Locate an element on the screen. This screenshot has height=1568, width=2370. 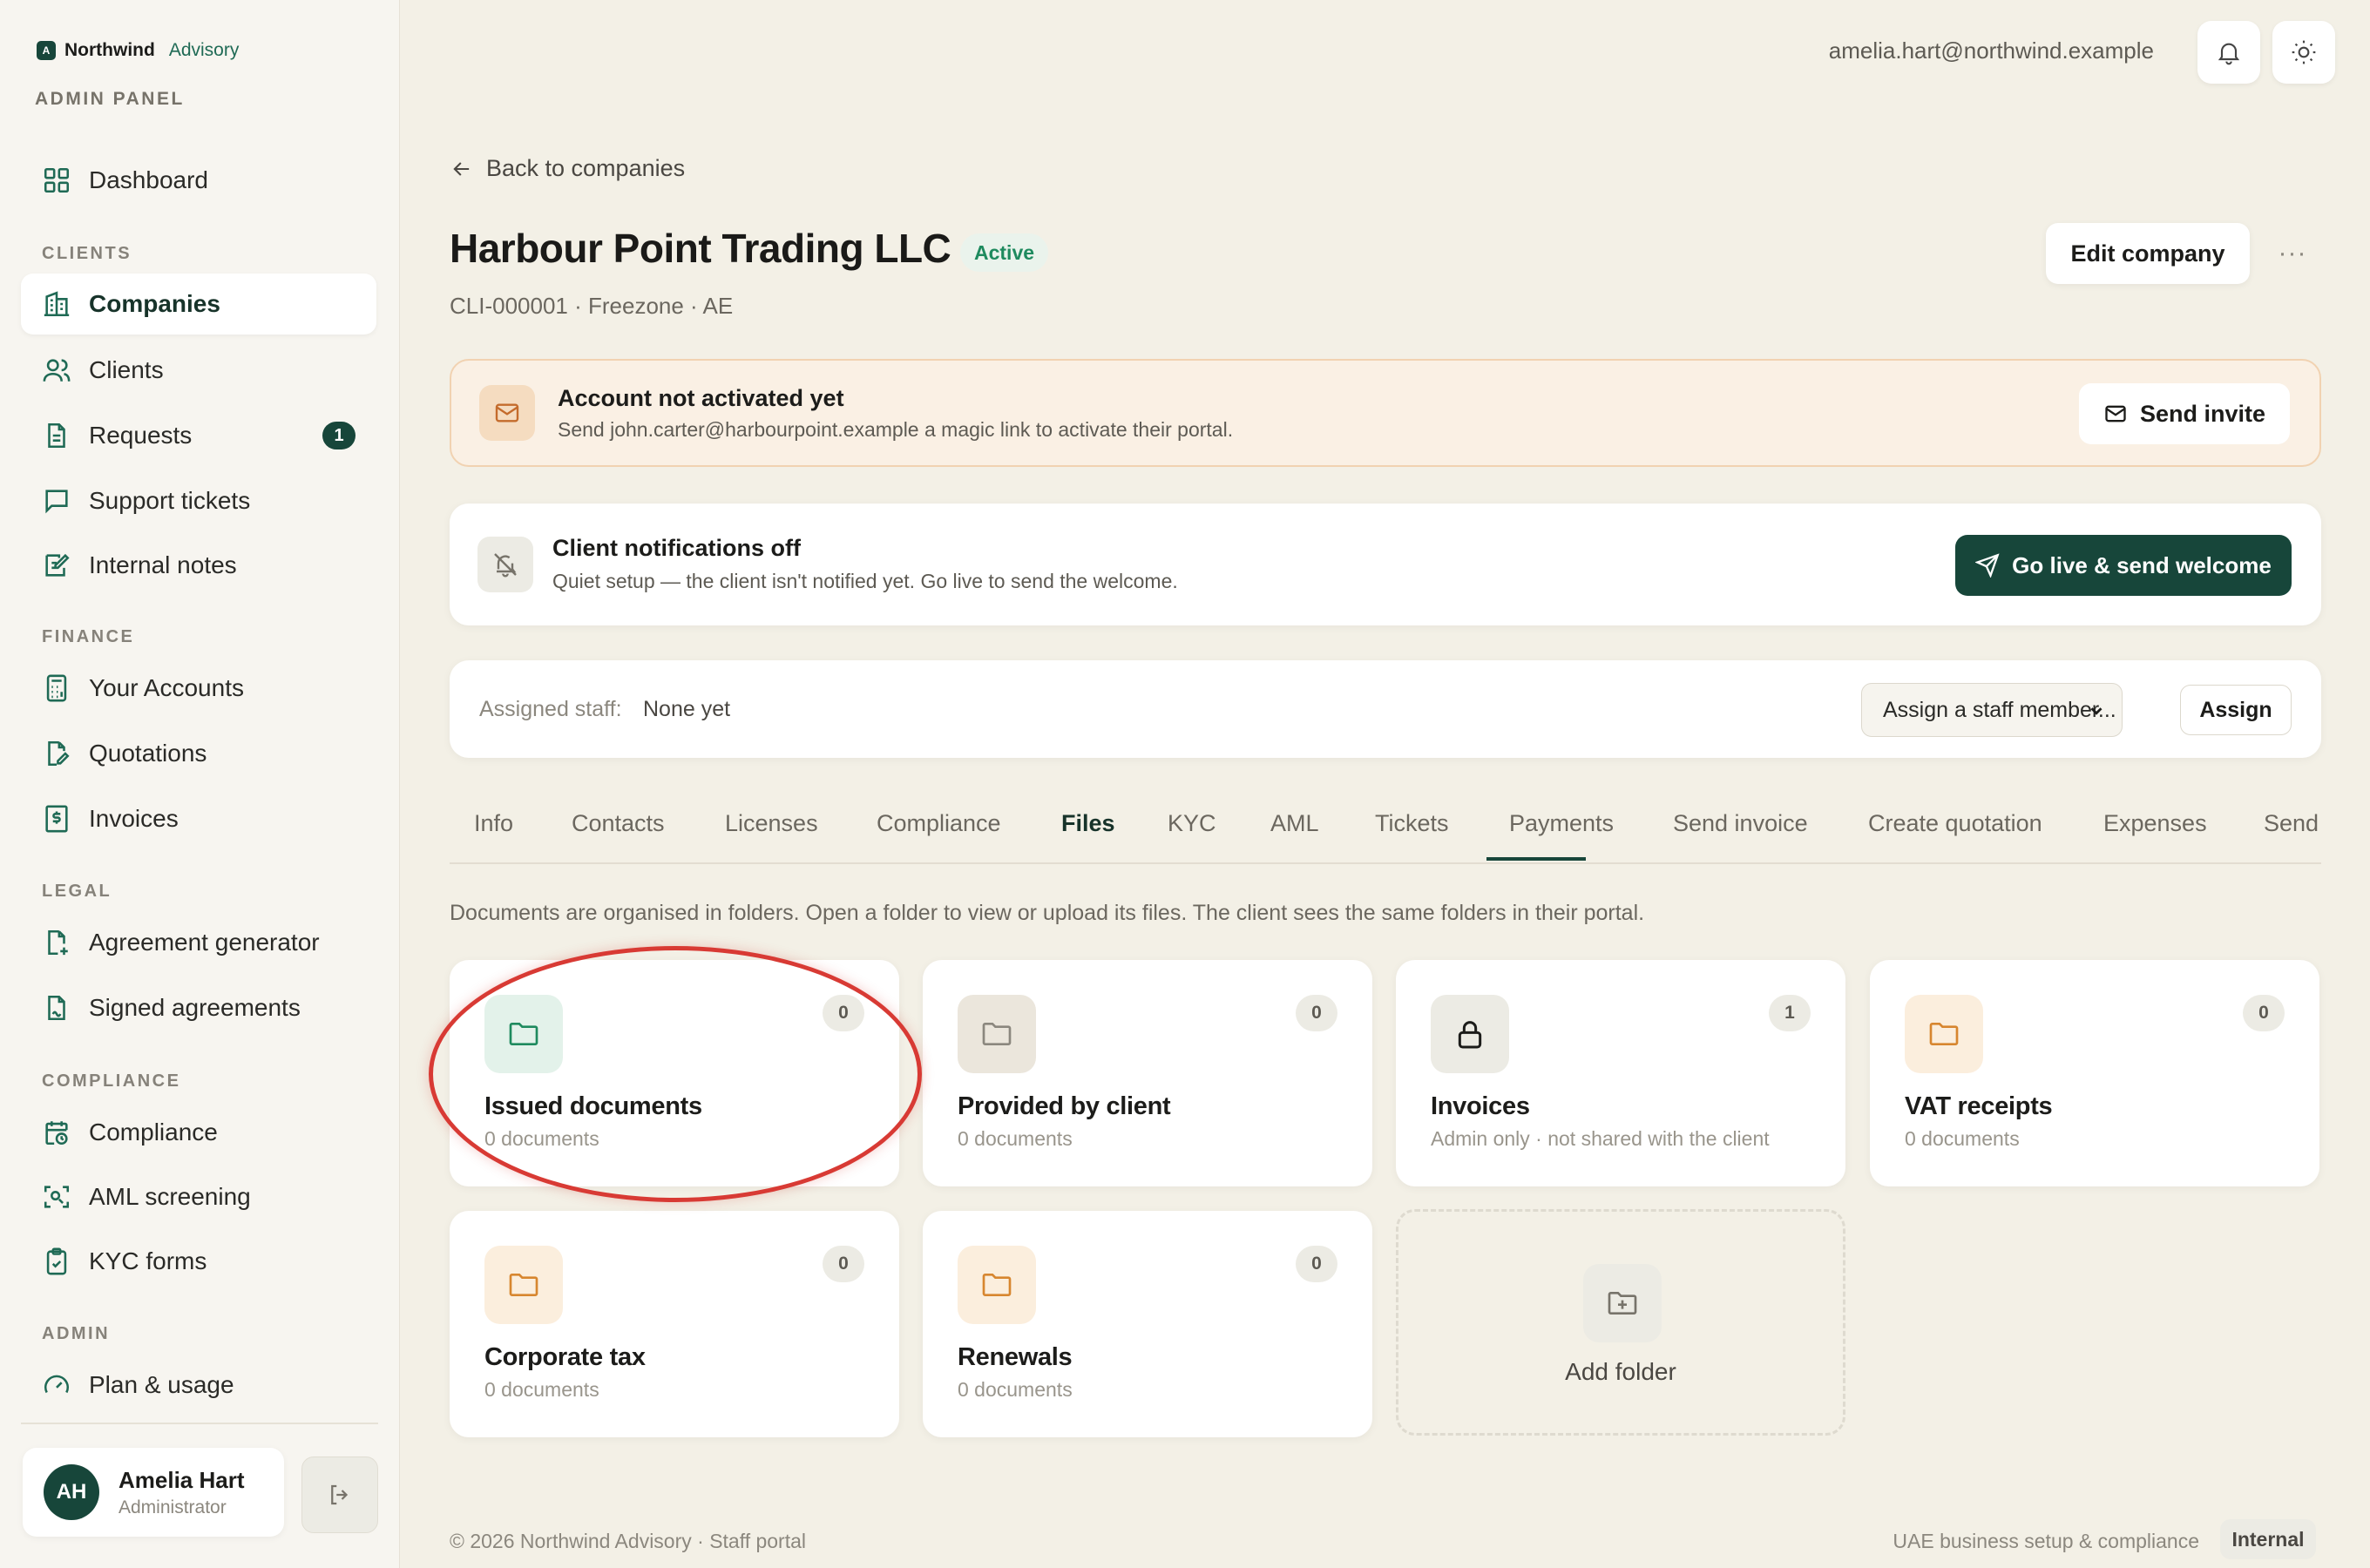
sidebar-item-quotations: Quotations is located at coordinates (198, 753).